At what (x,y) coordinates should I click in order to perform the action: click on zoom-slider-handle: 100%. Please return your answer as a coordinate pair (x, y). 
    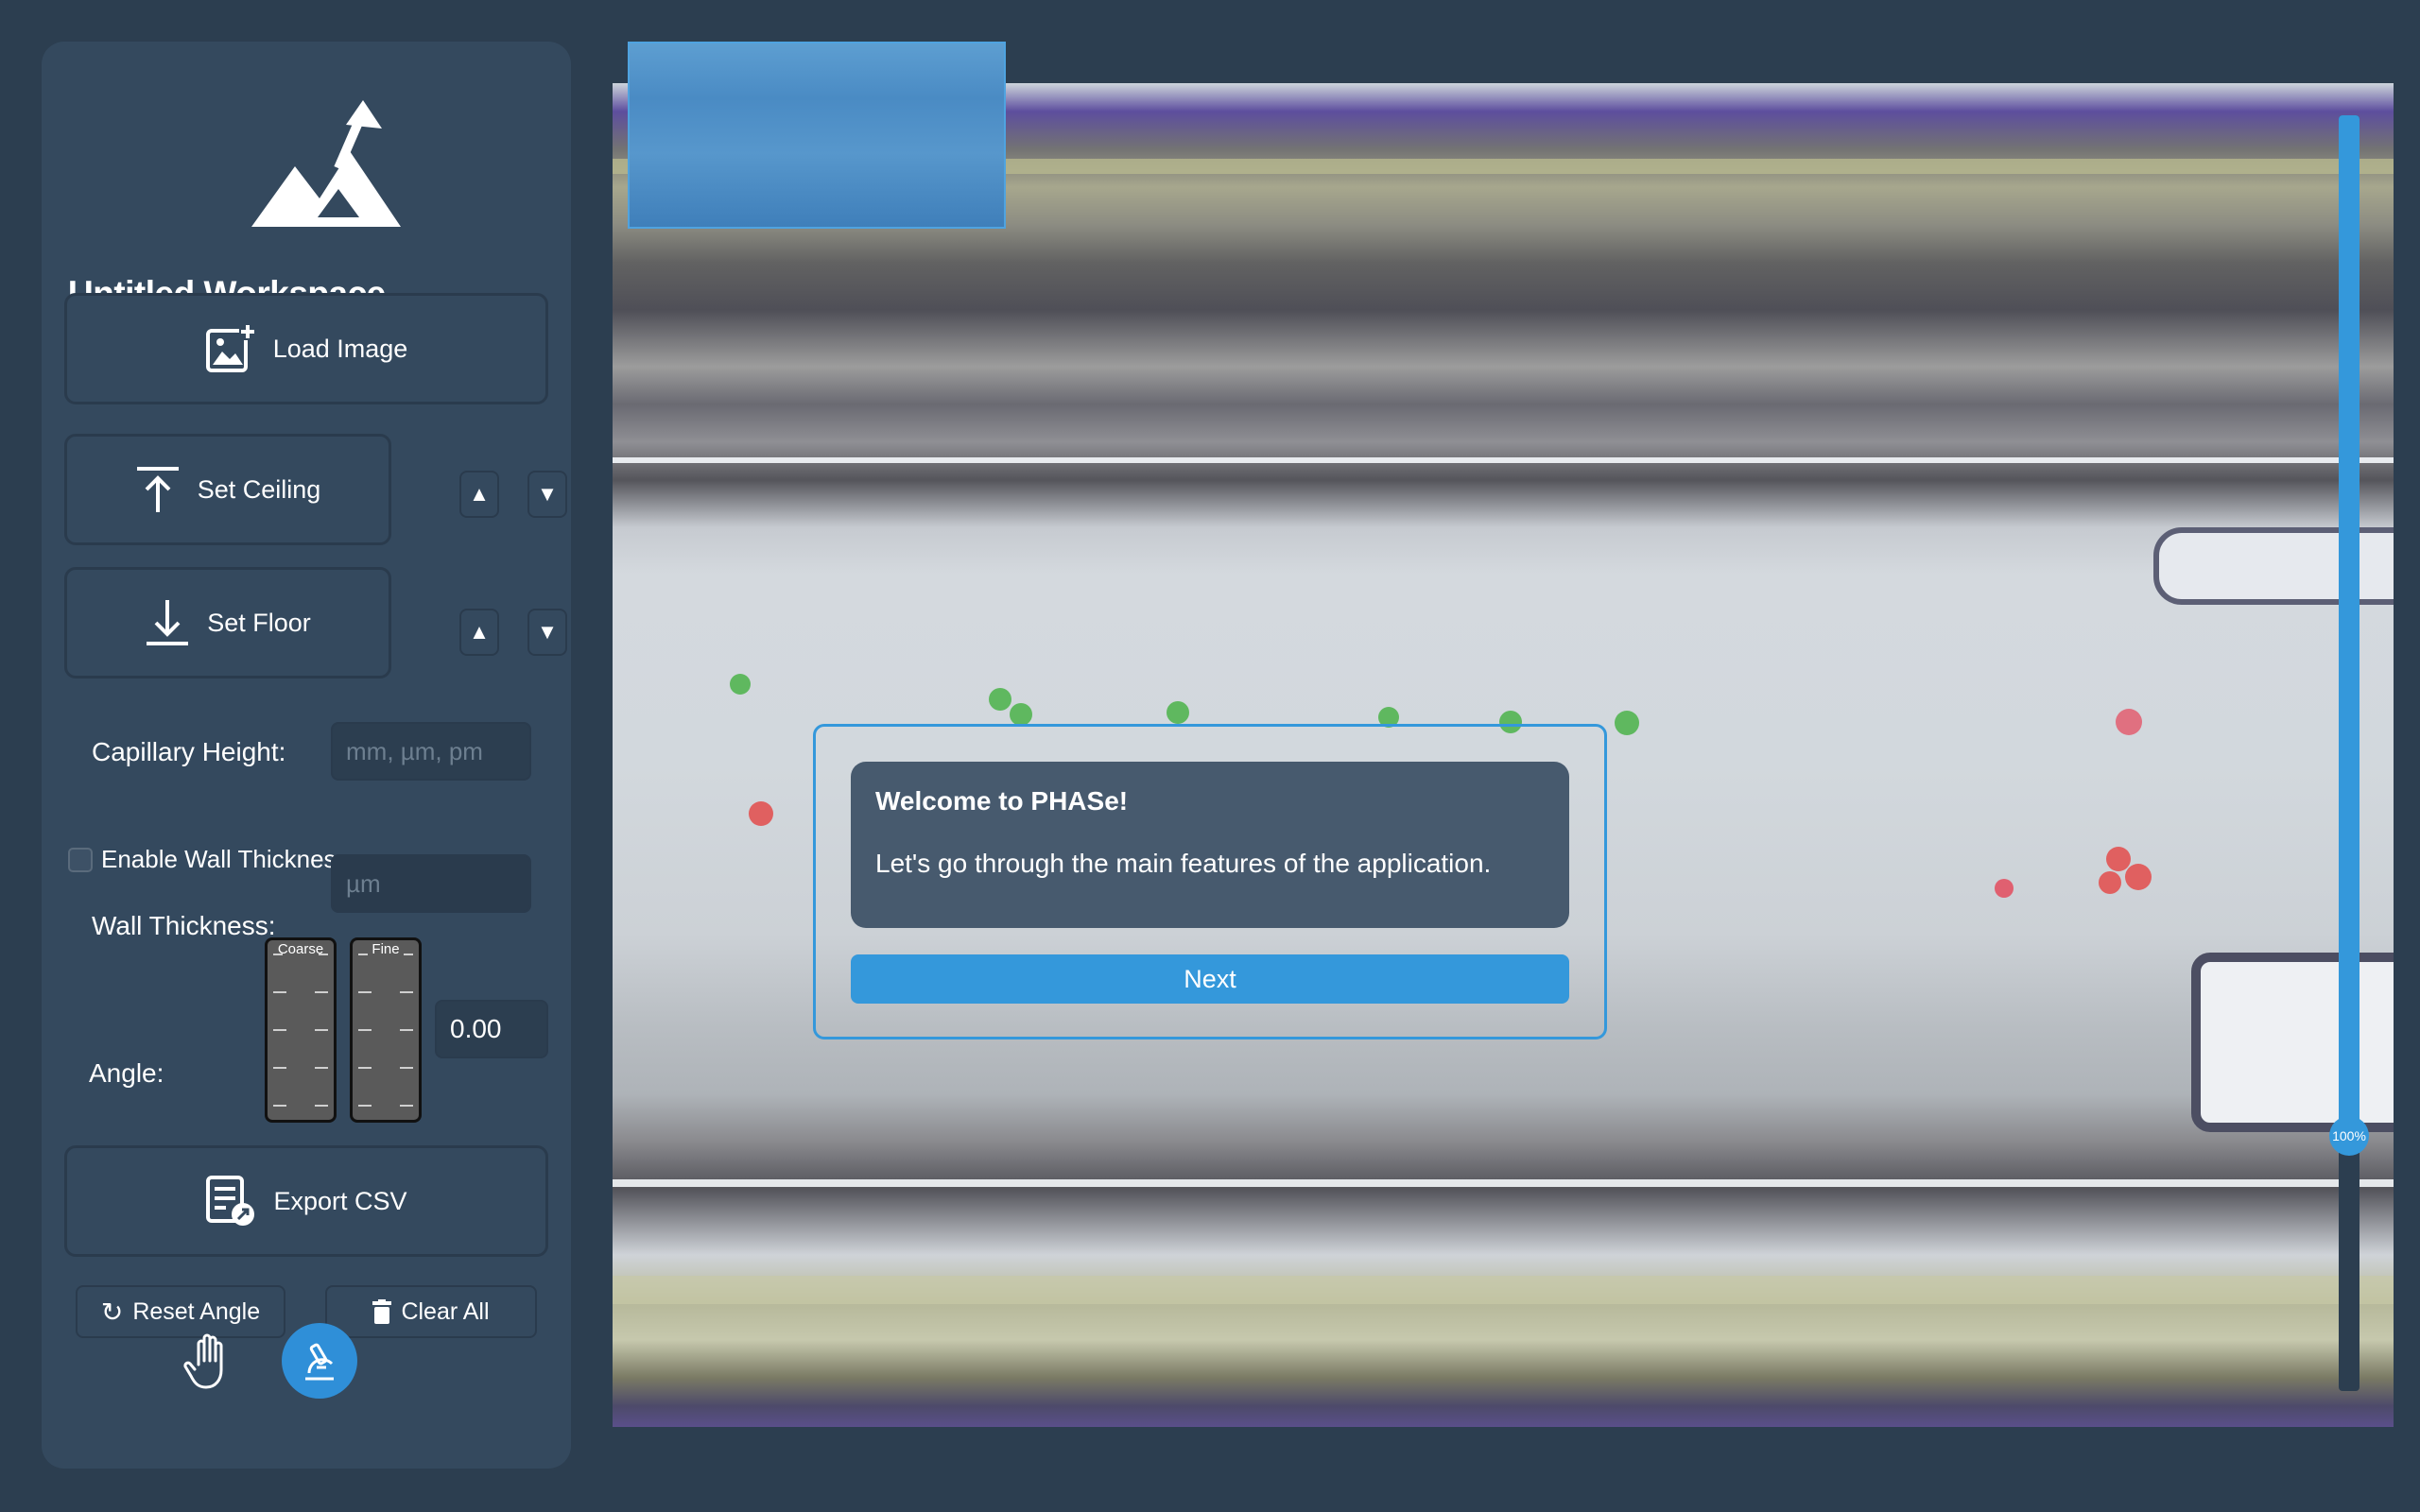
    Looking at the image, I should click on (2349, 1136).